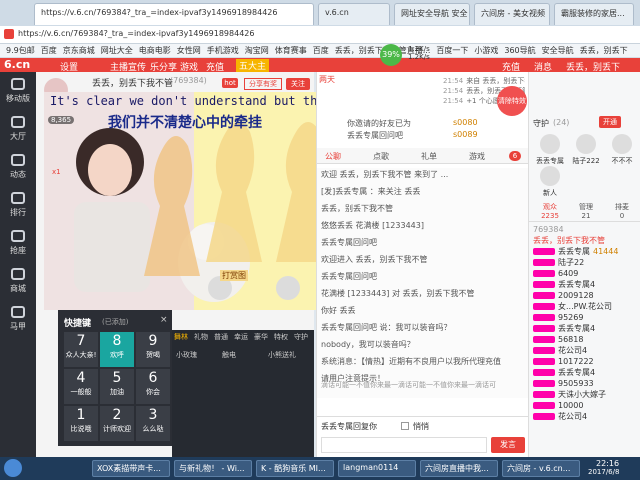 Image resolution: width=640 pixels, height=480 pixels. I want to click on gift-tab: 舞林, so click(181, 337).